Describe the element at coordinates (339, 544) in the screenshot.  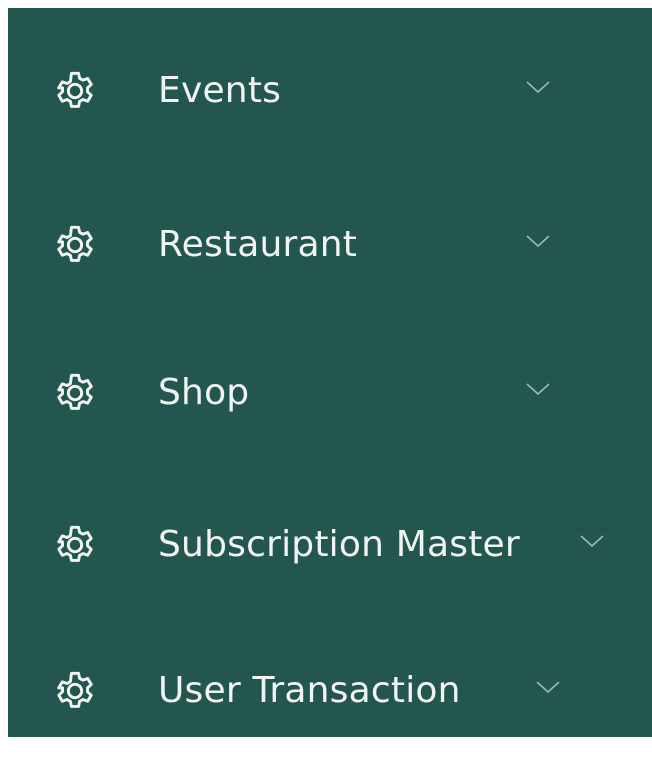
I see `sidebar-item-label: Subscription Master` at that location.